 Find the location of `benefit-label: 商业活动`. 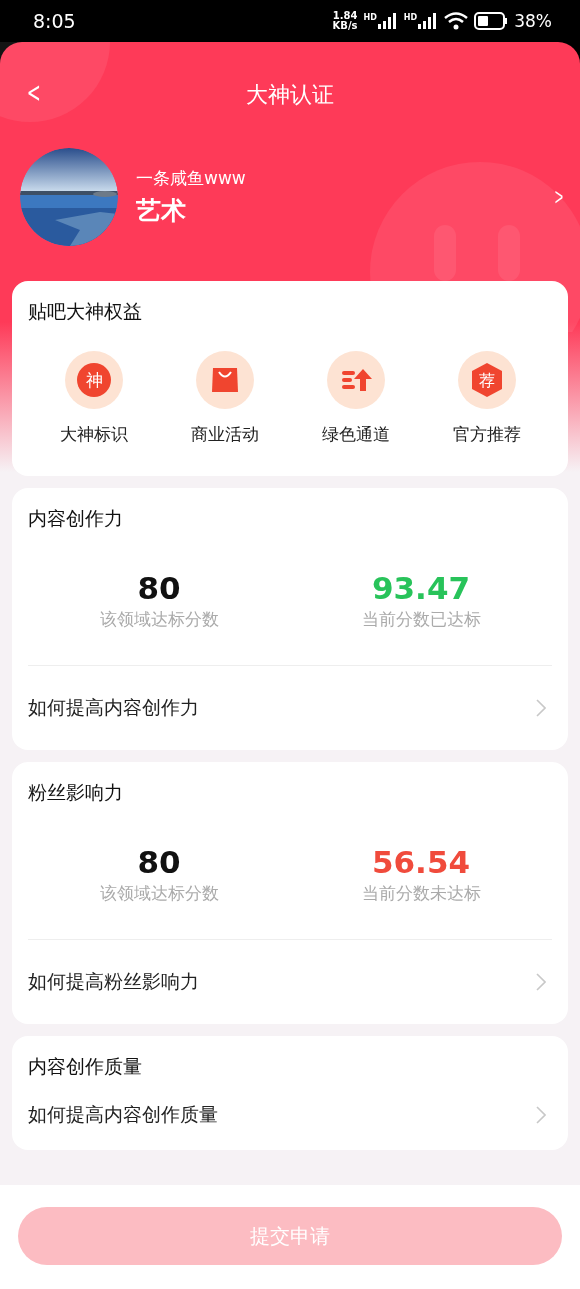

benefit-label: 商业活动 is located at coordinates (224, 434).